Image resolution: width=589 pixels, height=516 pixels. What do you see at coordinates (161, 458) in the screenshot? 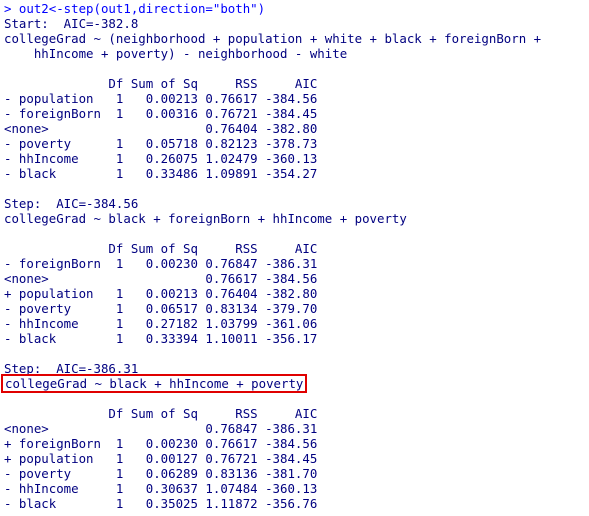
I see `console-output-line: + population 1 0.00127 0.76721 -384.45` at bounding box center [161, 458].